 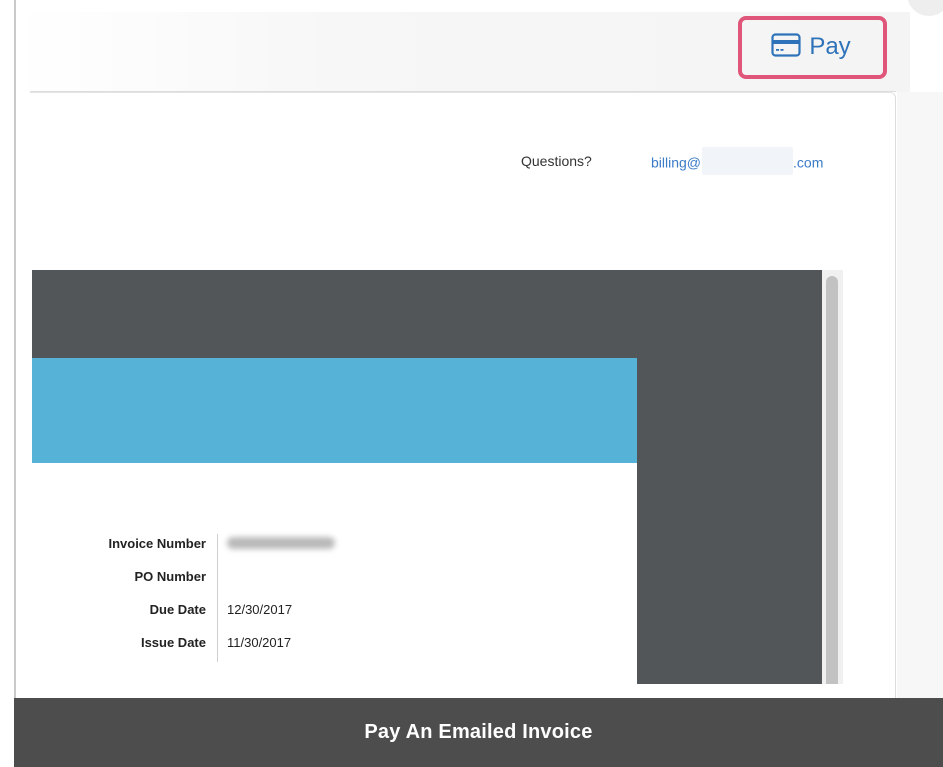 I want to click on invoice-row-invoice-number: Invoice Number, so click(x=334, y=552).